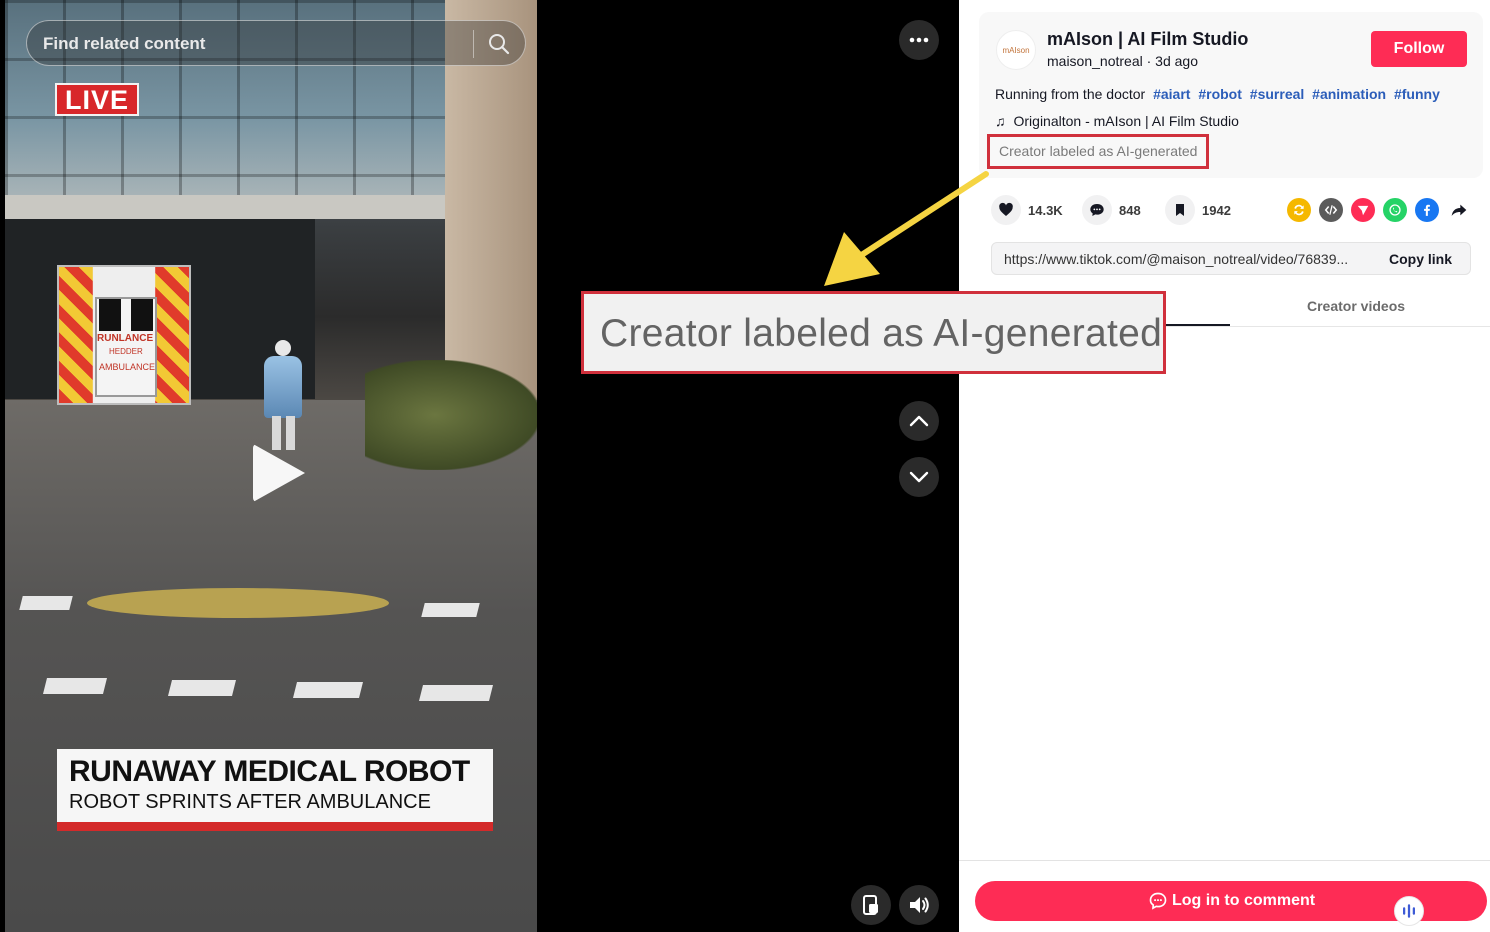 This screenshot has width=1490, height=932. I want to click on login-label: Log in to comment, so click(1244, 900).